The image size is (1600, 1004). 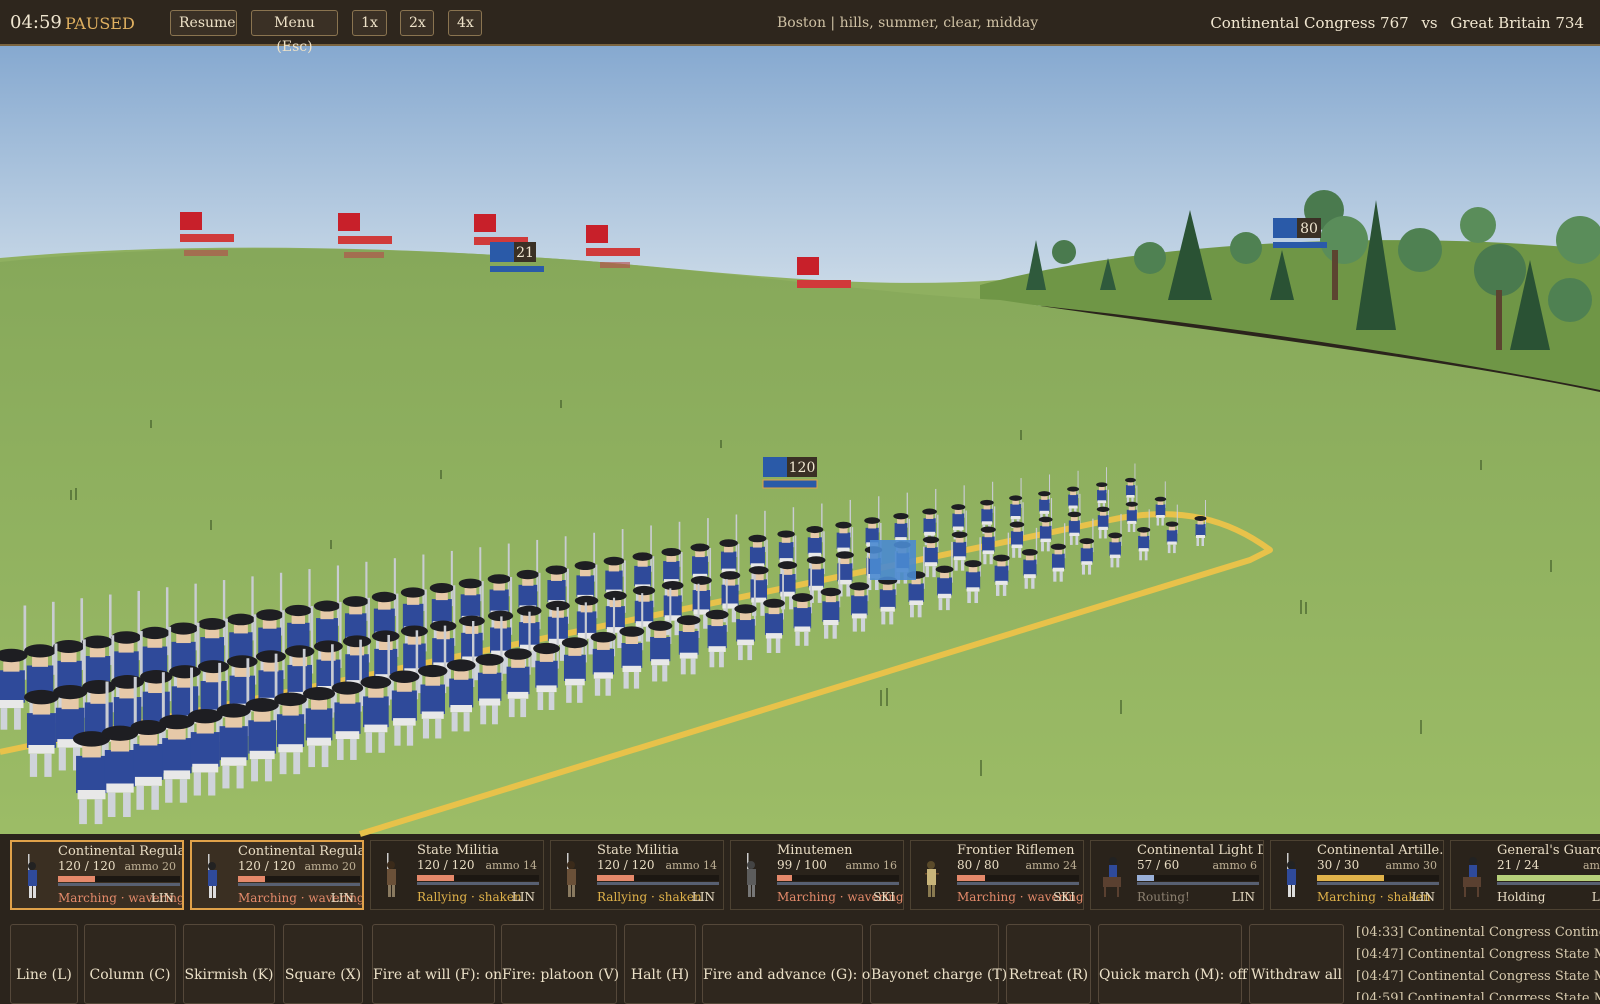 I want to click on skirmish-formation-button: Skirmish (K), so click(x=229, y=964).